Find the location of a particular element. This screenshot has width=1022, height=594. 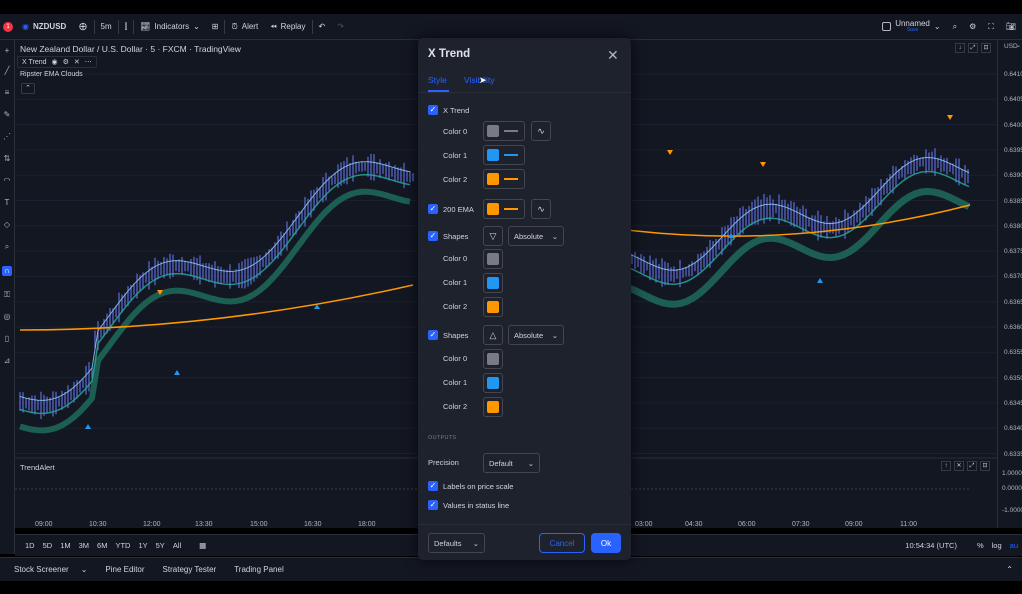

close-dialog-button: ✕ is located at coordinates (613, 55).